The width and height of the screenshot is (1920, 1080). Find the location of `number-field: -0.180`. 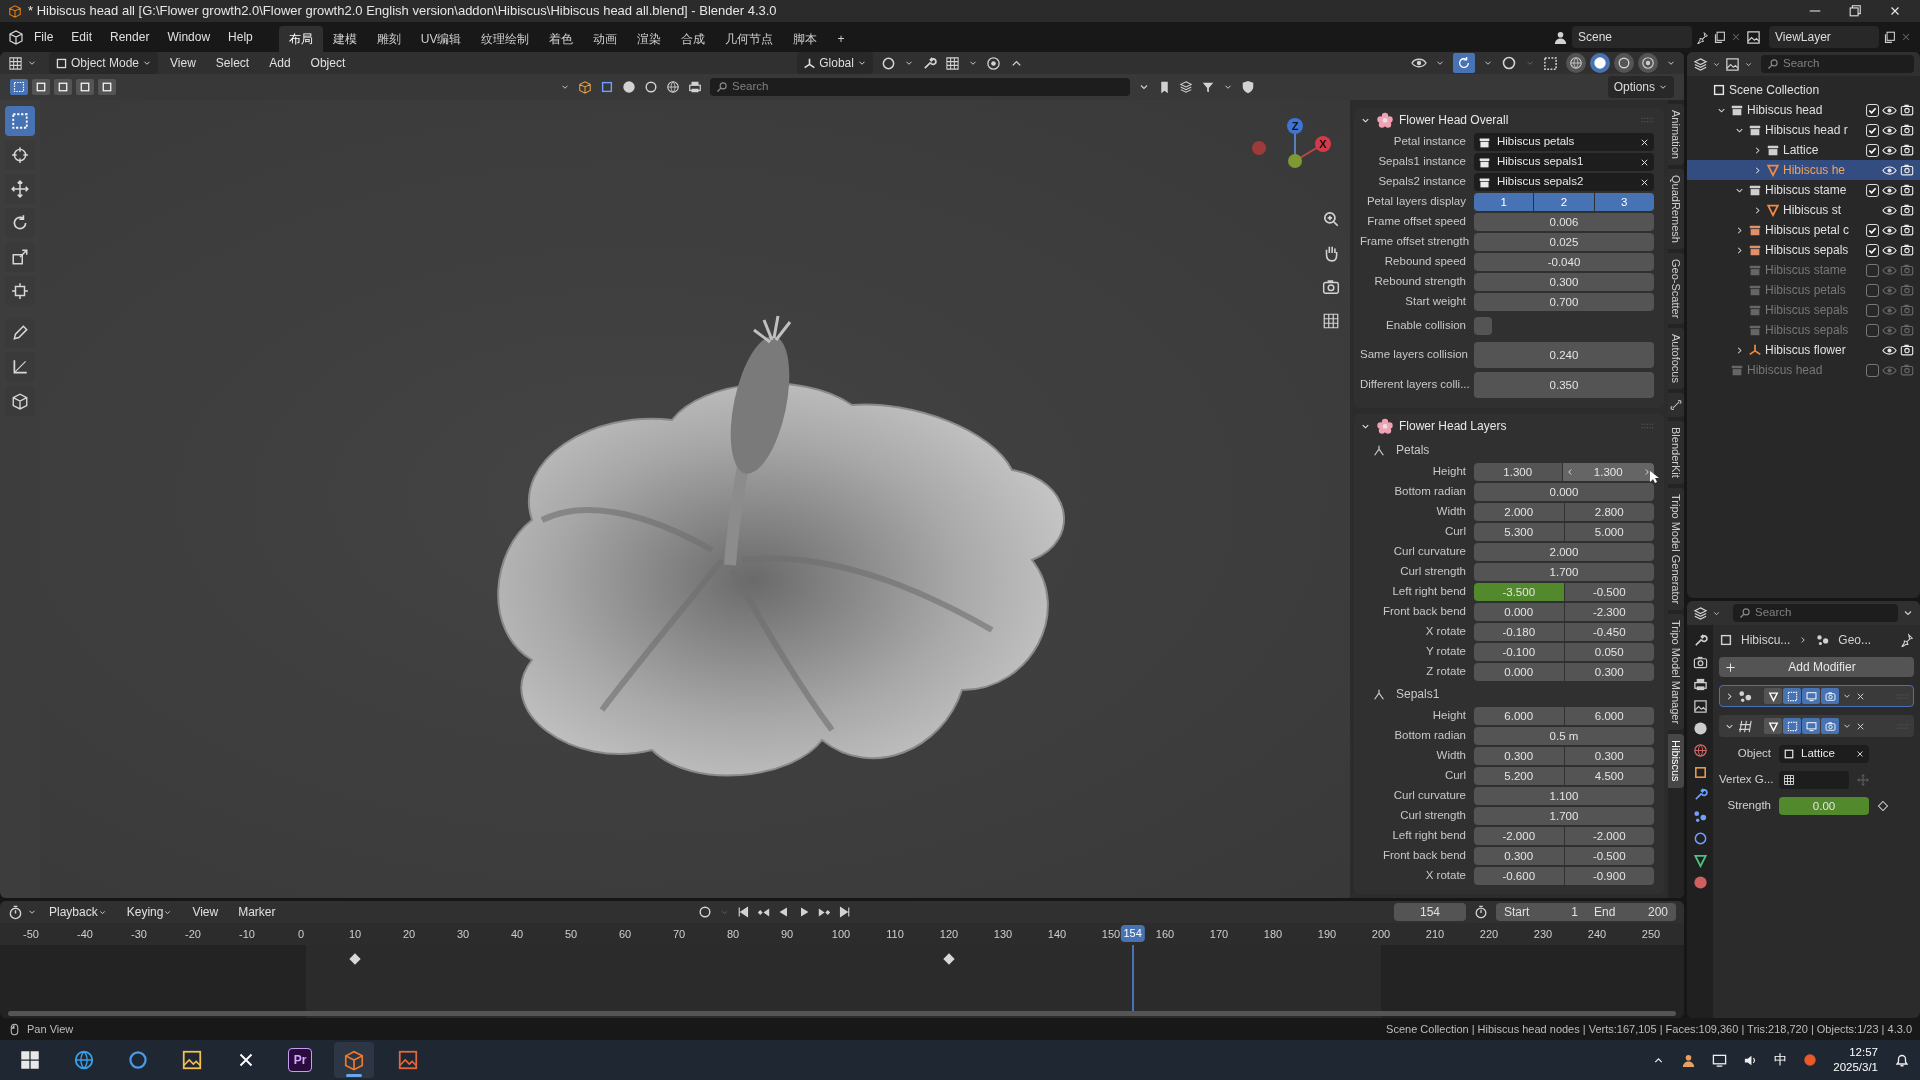

number-field: -0.180 is located at coordinates (1519, 632).